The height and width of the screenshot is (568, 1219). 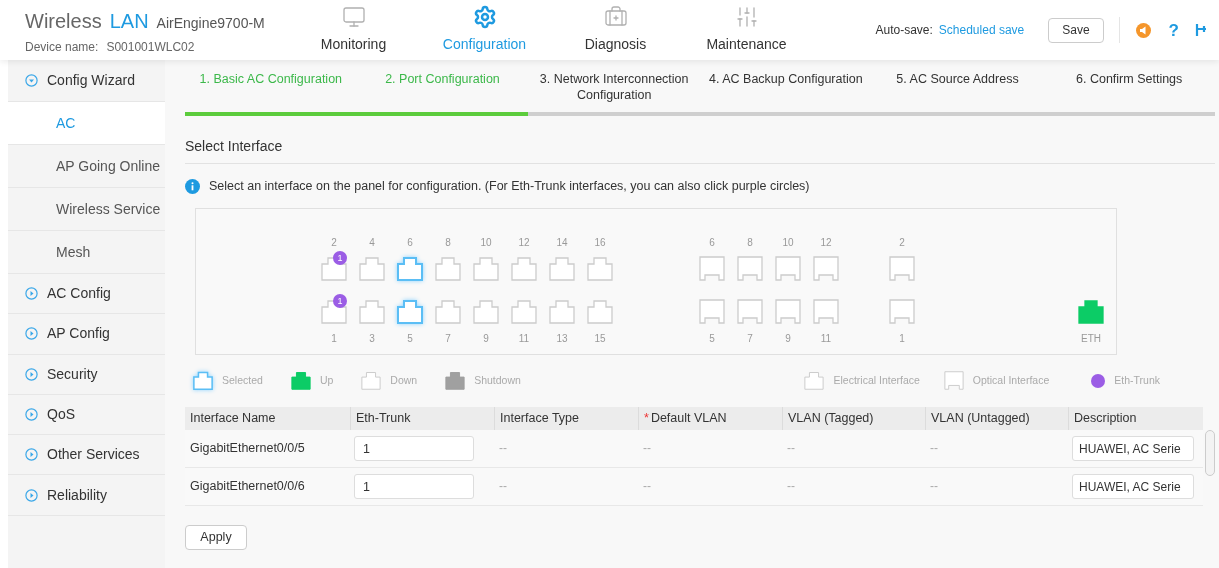 What do you see at coordinates (353, 17) in the screenshot?
I see `monitor-icon` at bounding box center [353, 17].